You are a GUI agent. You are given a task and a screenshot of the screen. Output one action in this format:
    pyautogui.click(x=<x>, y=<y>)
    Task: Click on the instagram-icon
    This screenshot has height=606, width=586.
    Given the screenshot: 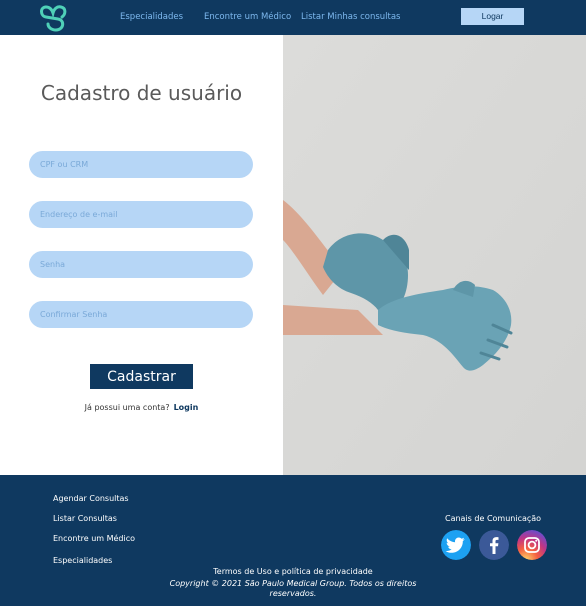 What is the action you would take?
    pyautogui.click(x=532, y=545)
    